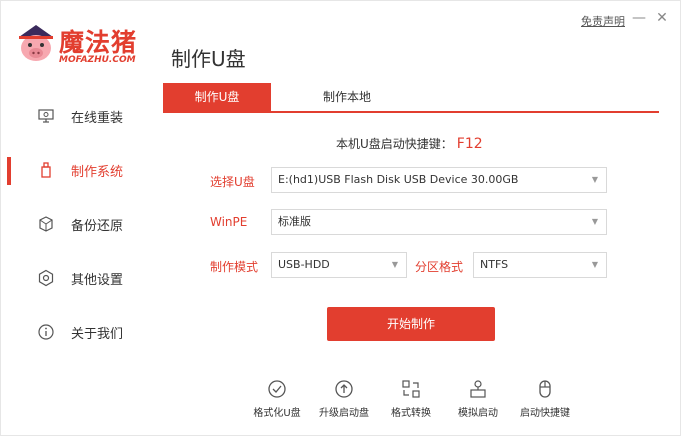  Describe the element at coordinates (277, 389) in the screenshot. I see `check-circle-icon` at that location.